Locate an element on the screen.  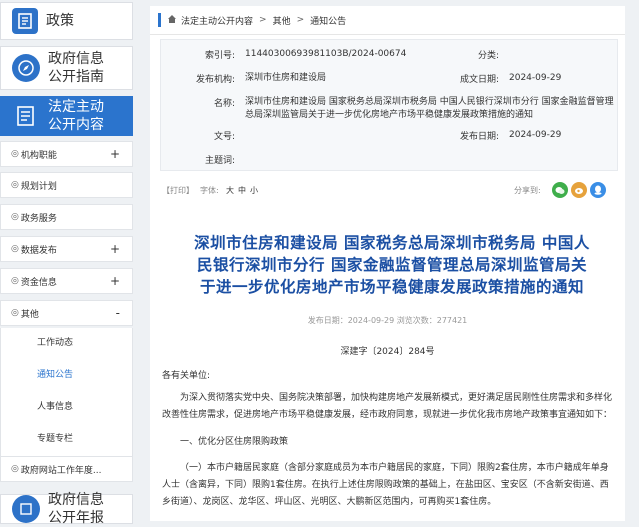
breadcrumb-link-home: 法定主动公开内容 is located at coordinates (217, 20).